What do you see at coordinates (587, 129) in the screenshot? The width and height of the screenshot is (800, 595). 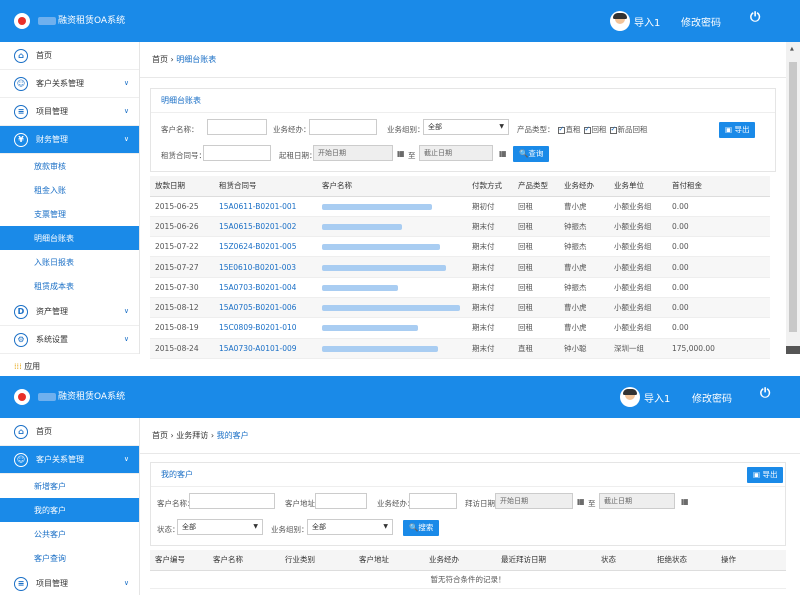 I see `checkbox-leaseback` at bounding box center [587, 129].